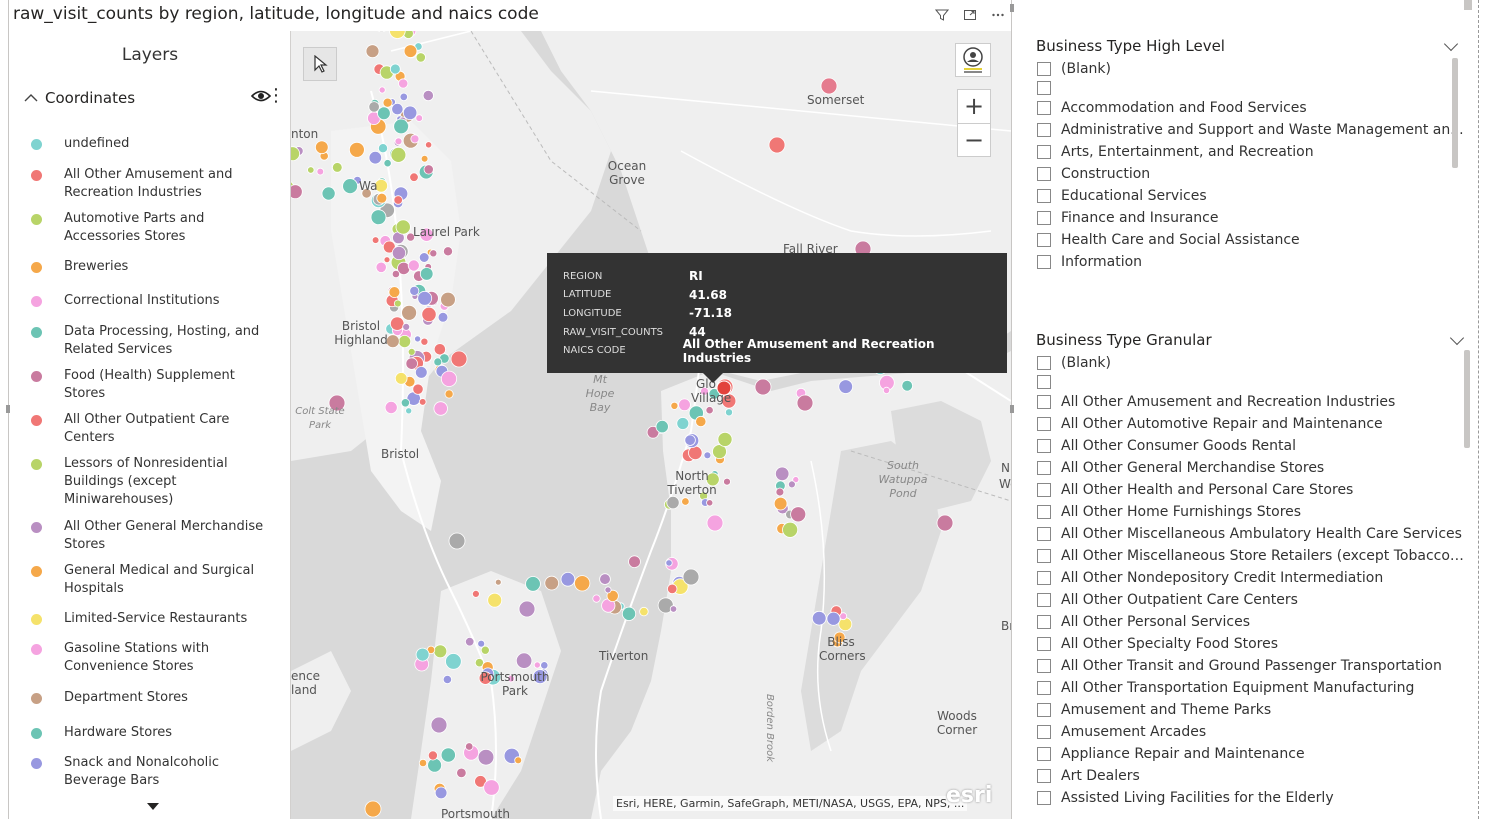 The height and width of the screenshot is (819, 1488). I want to click on resize-handle, so click(1012, 8).